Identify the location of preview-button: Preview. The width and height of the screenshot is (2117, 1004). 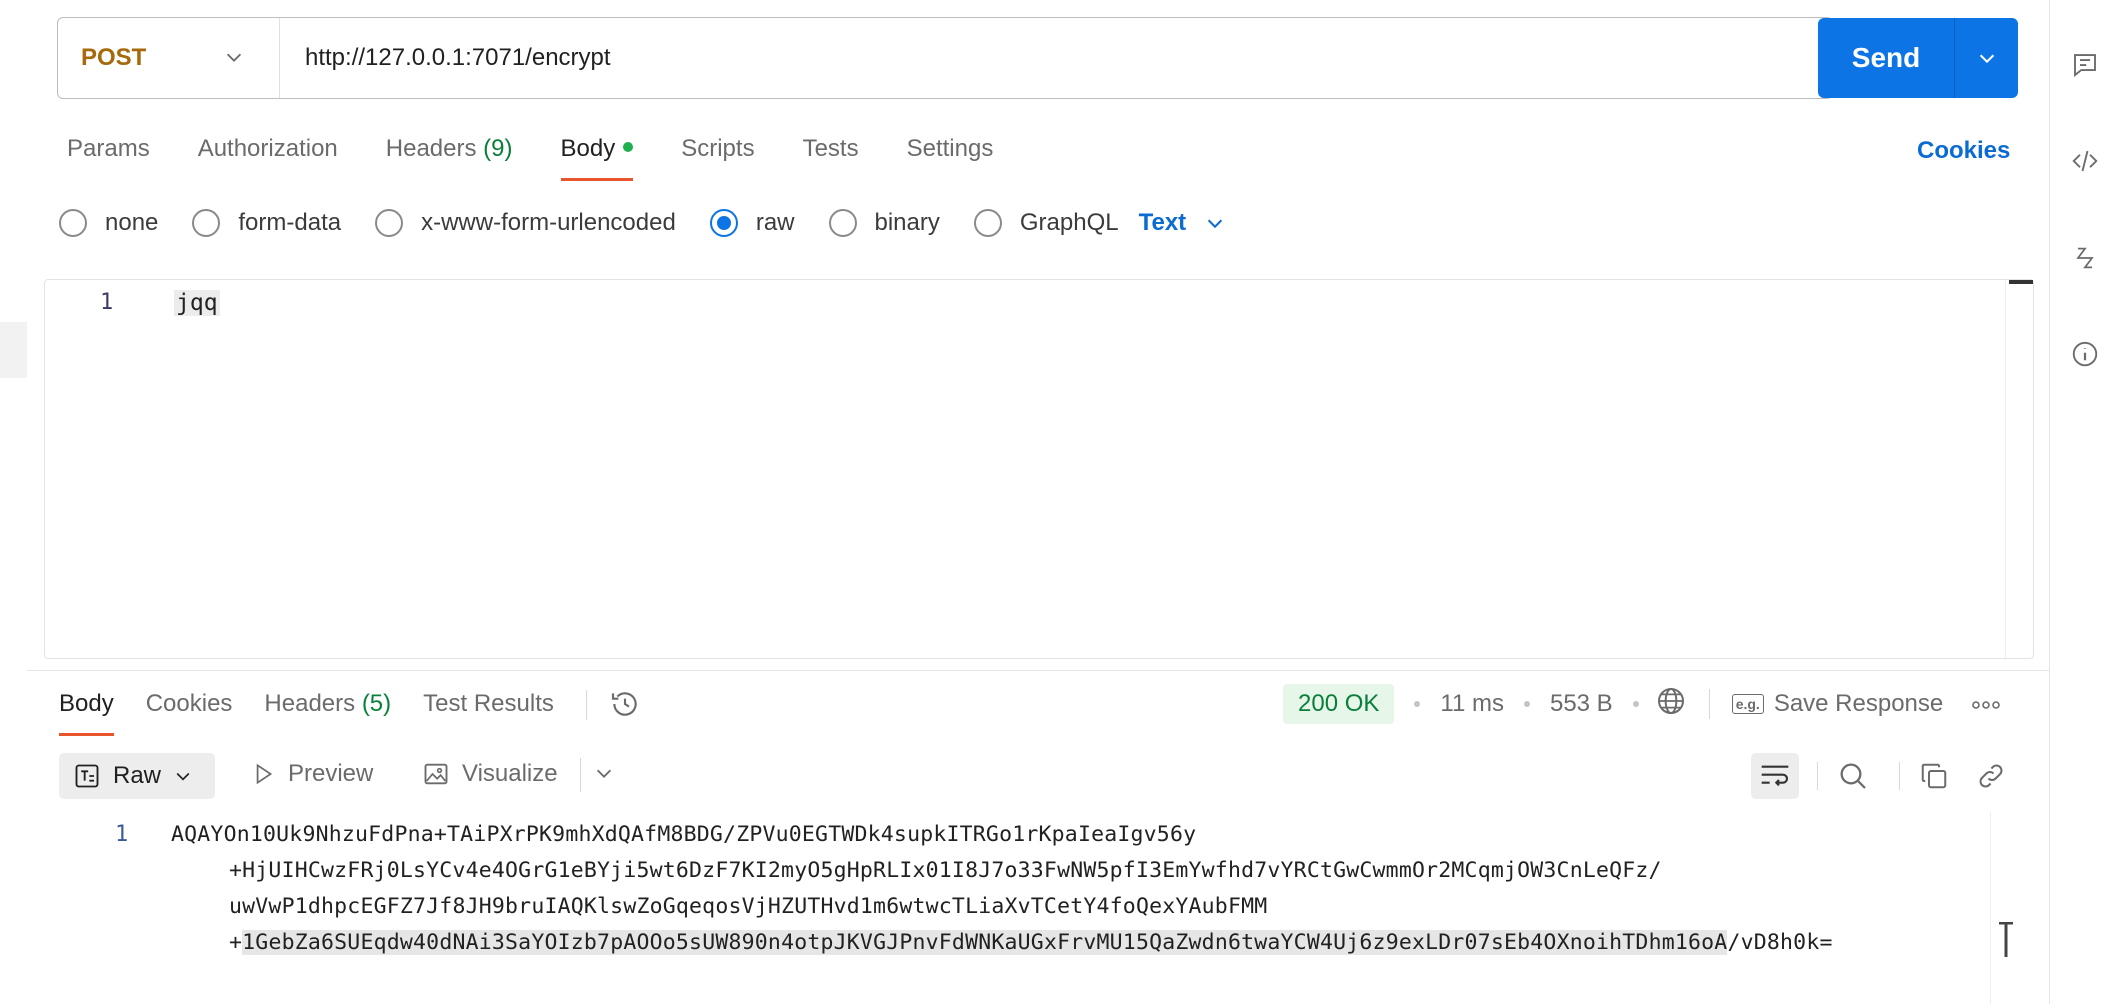
(311, 774).